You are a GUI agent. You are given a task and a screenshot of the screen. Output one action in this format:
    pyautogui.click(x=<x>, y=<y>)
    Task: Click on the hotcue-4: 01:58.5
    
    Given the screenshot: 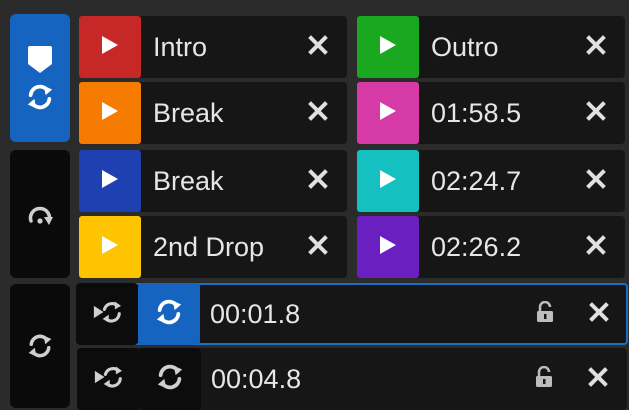 What is the action you would take?
    pyautogui.click(x=491, y=113)
    